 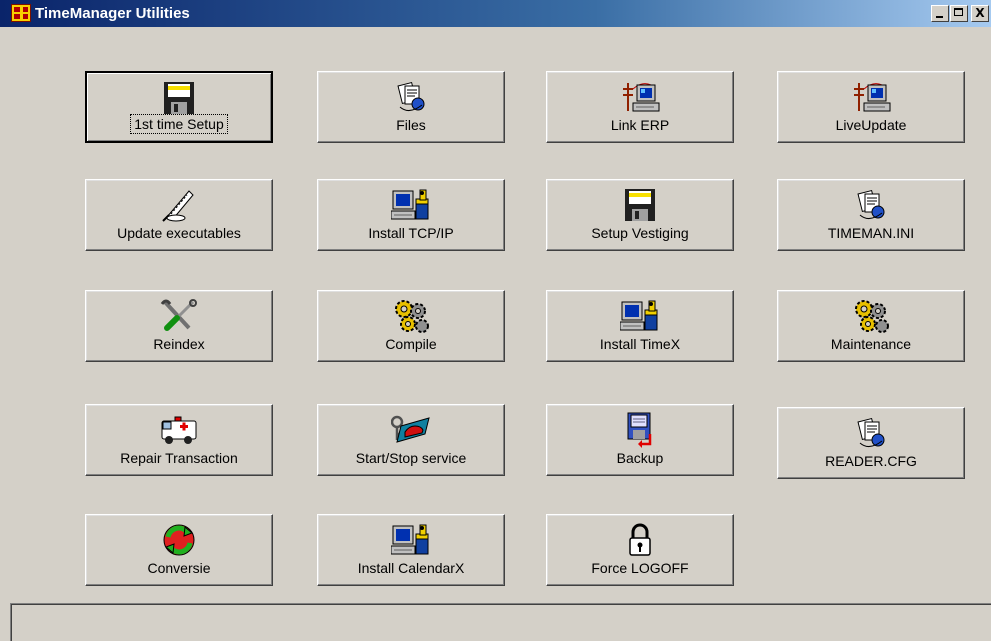 What do you see at coordinates (940, 13) in the screenshot?
I see `minimize-button` at bounding box center [940, 13].